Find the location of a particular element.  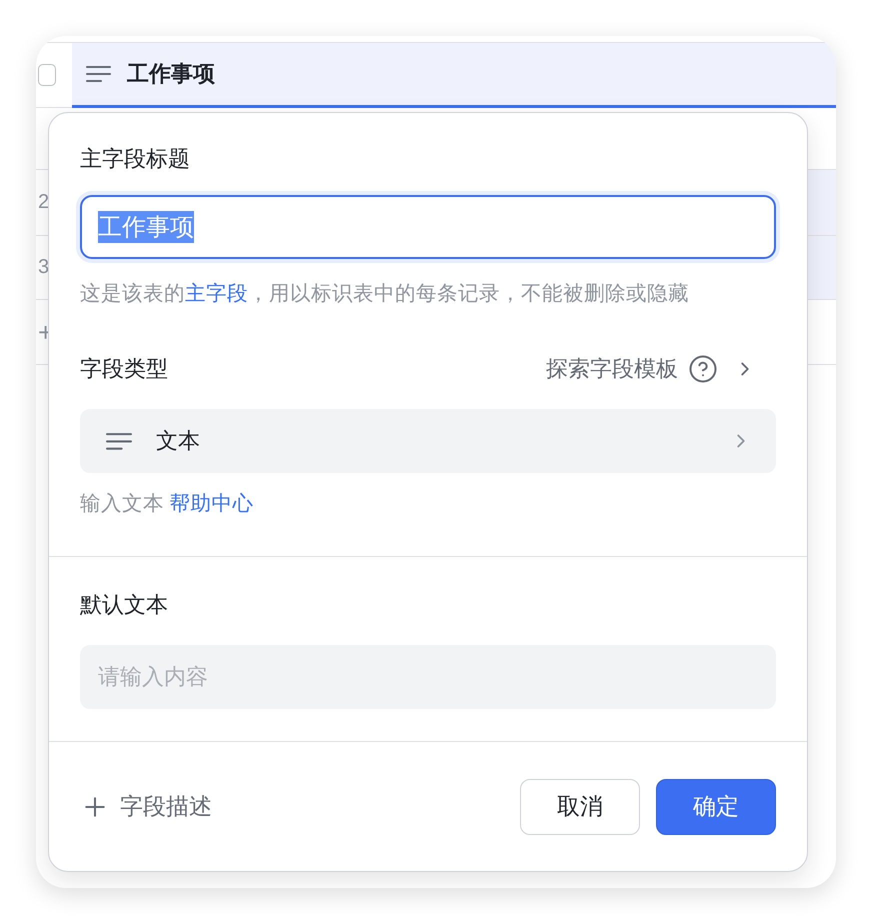

cancel-button: 取消 is located at coordinates (580, 806).